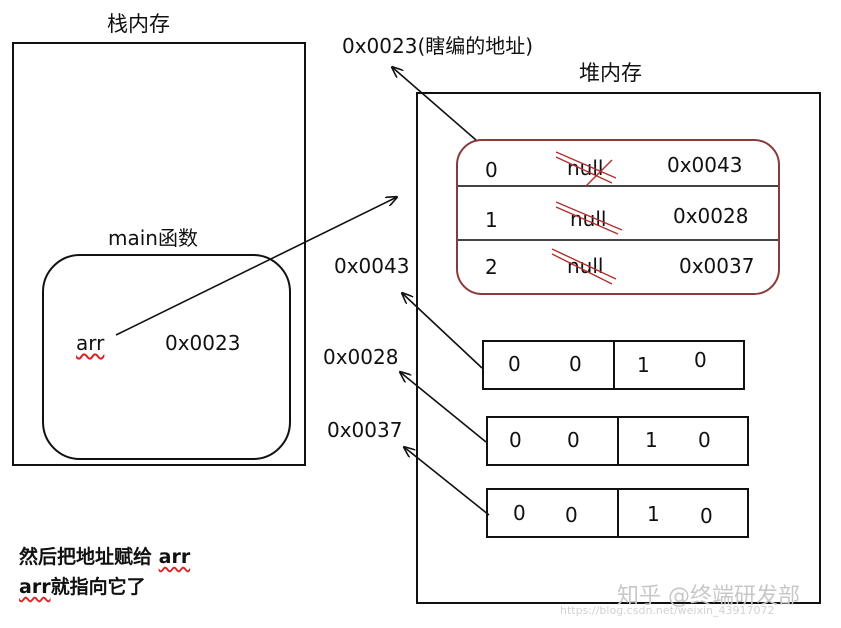 This screenshot has width=841, height=628. I want to click on note-text: 就指向它了, so click(98, 587).